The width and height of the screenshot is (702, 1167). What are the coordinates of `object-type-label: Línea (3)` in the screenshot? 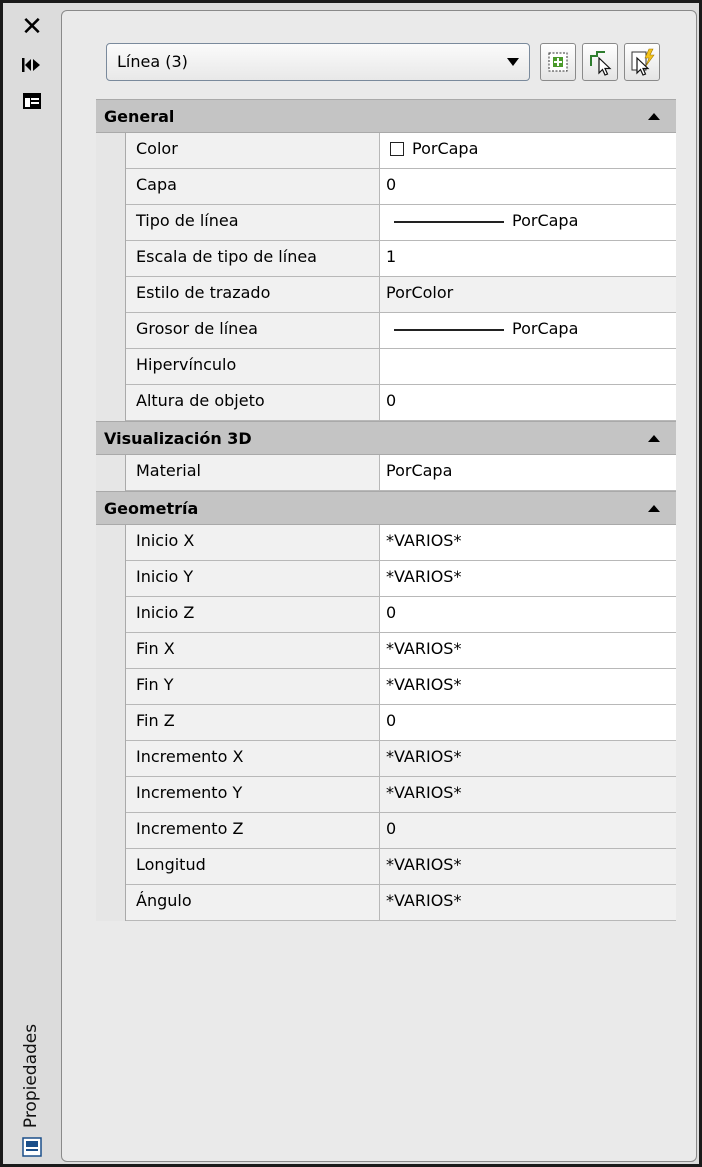 It's located at (152, 61).